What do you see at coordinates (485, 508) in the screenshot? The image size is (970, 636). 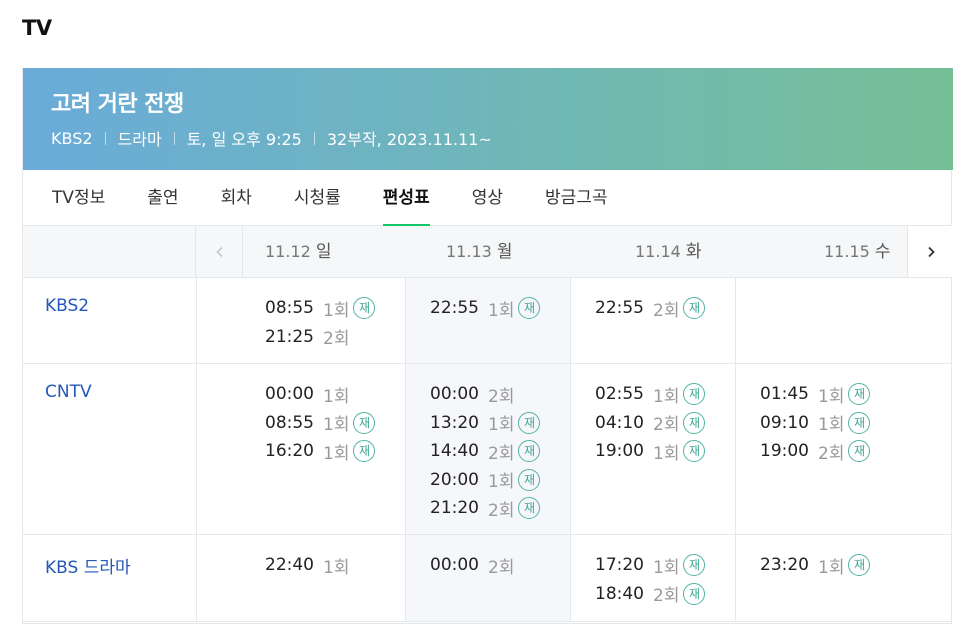 I see `broadcast-slot: 21:20 2회 재` at bounding box center [485, 508].